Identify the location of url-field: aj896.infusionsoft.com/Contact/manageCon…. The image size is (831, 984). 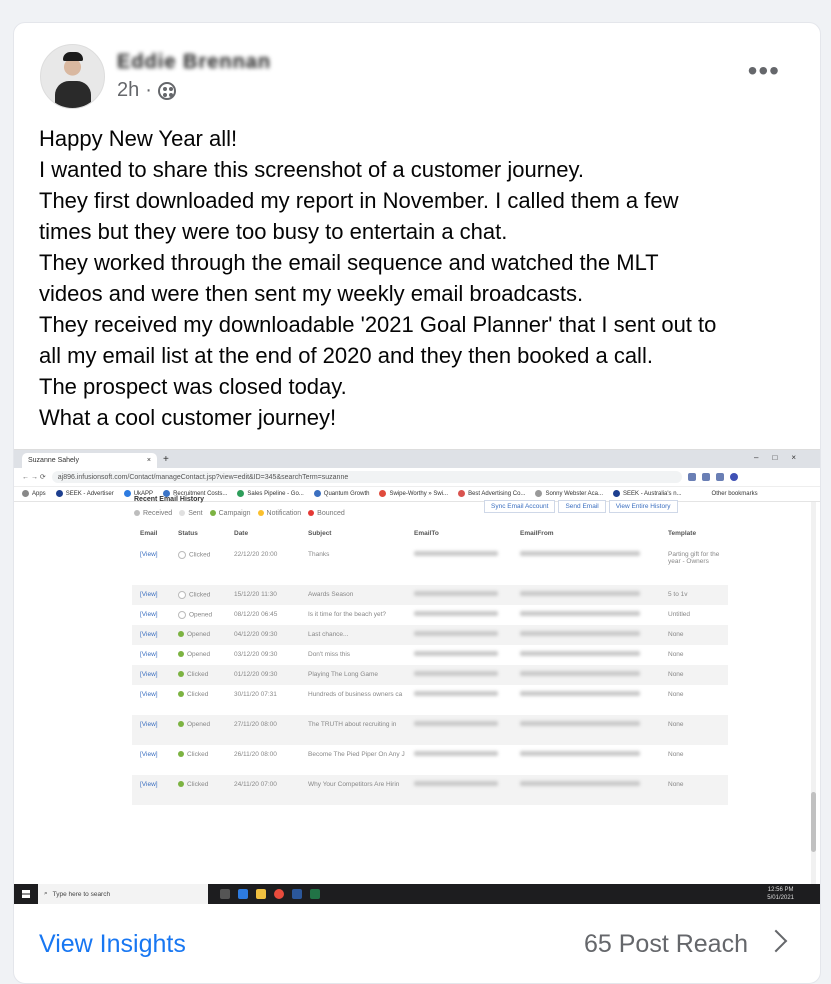
(366, 477).